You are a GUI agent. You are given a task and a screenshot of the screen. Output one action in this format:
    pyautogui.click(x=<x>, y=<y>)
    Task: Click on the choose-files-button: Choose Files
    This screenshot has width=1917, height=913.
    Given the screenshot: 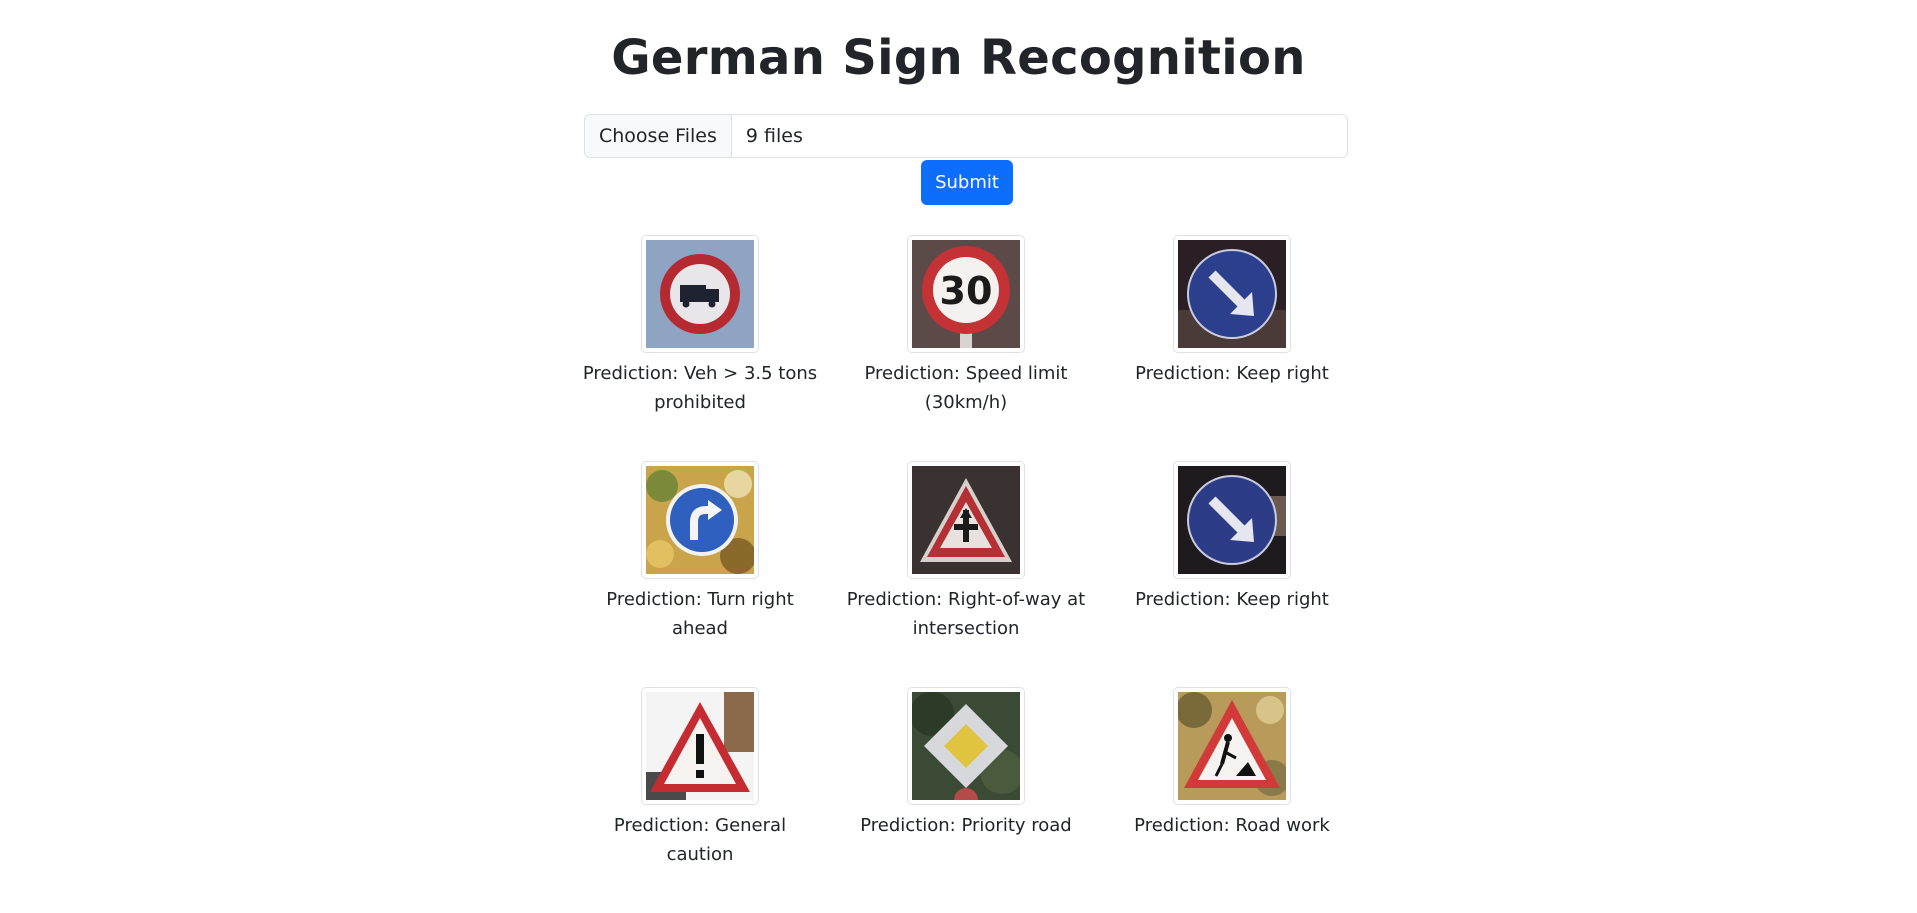 What is the action you would take?
    pyautogui.click(x=658, y=136)
    